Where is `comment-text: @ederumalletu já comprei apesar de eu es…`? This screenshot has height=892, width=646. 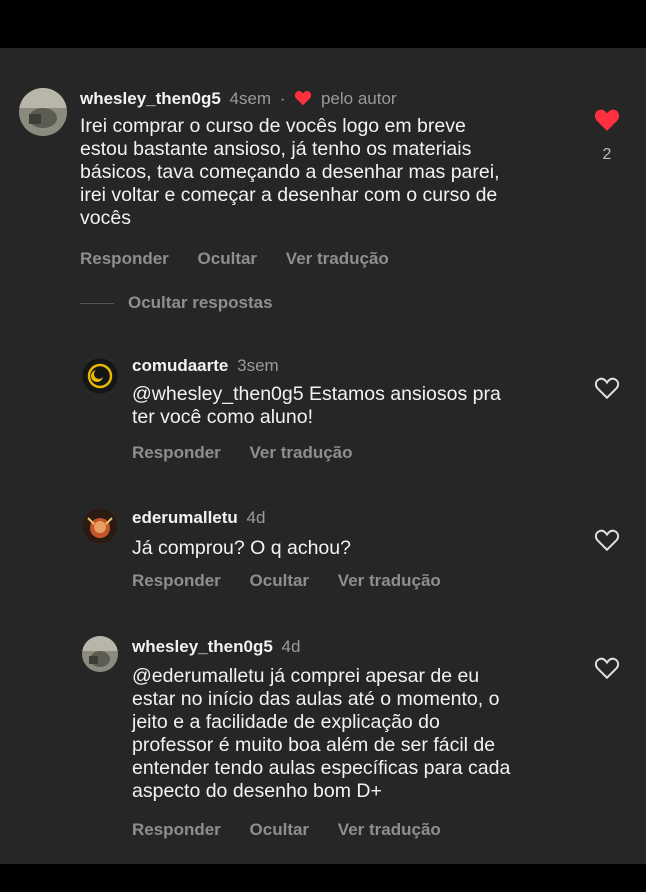
comment-text: @ederumalletu já comprei apesar de eu es… is located at coordinates (321, 733).